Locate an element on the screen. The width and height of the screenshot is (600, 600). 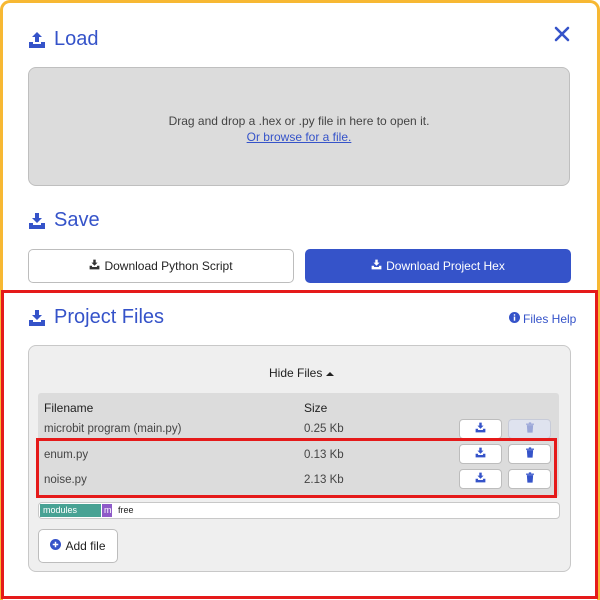
file-name: noise.py is located at coordinates (65, 480).